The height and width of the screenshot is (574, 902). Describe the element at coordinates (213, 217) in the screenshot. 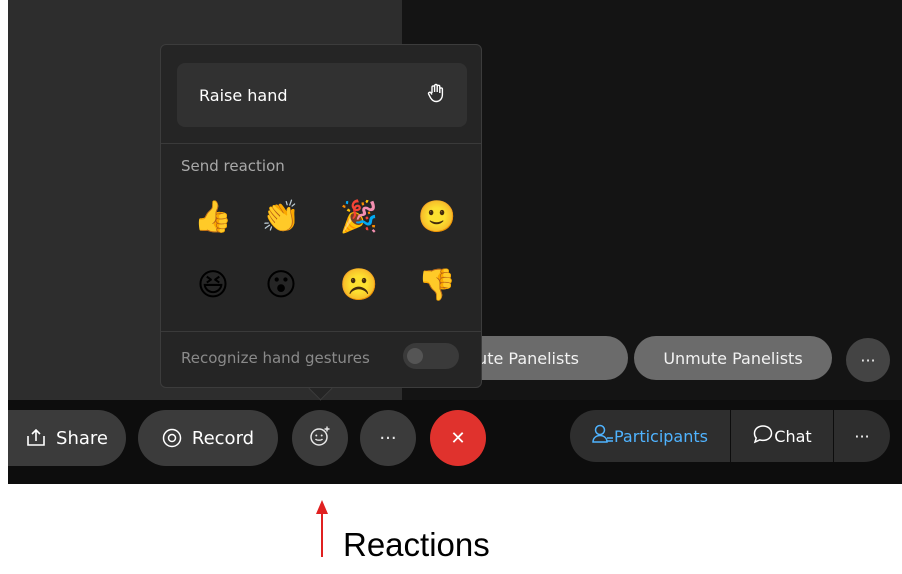

I see `thumbs-up-reaction-button: 👍` at that location.